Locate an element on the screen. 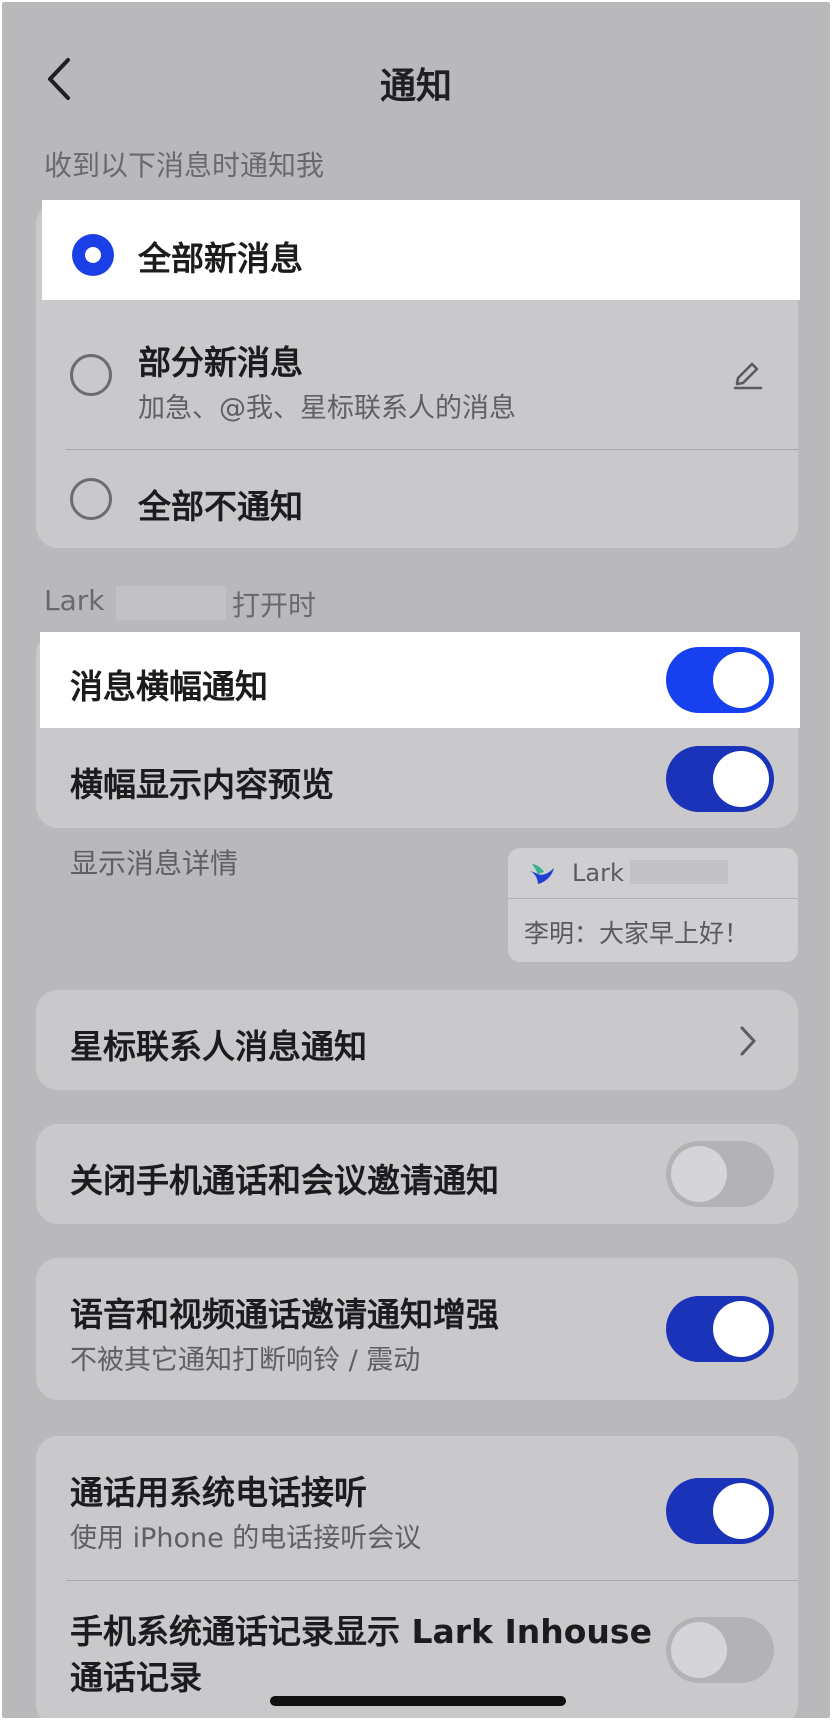 This screenshot has width=832, height=1720. option-some-new-messages: 部分新消息 加急、@我、星标联系人的消息 is located at coordinates (417, 375).